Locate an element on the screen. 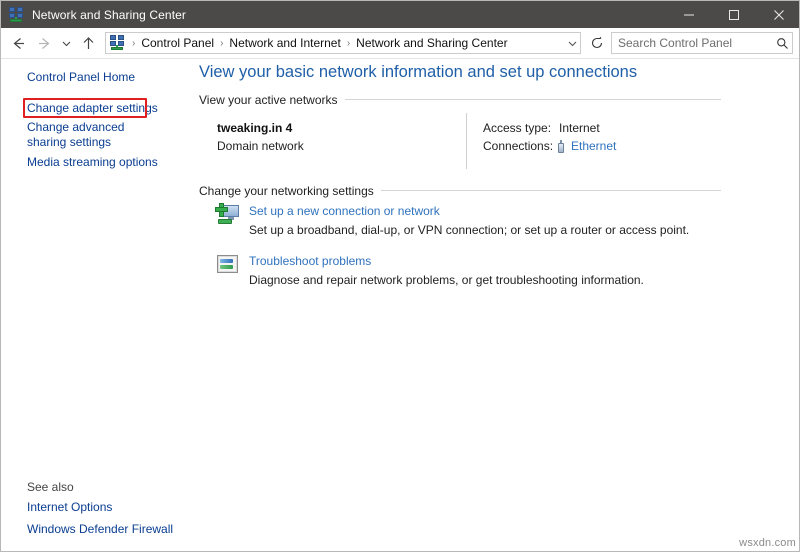  access-type-value: Internet is located at coordinates (579, 128).